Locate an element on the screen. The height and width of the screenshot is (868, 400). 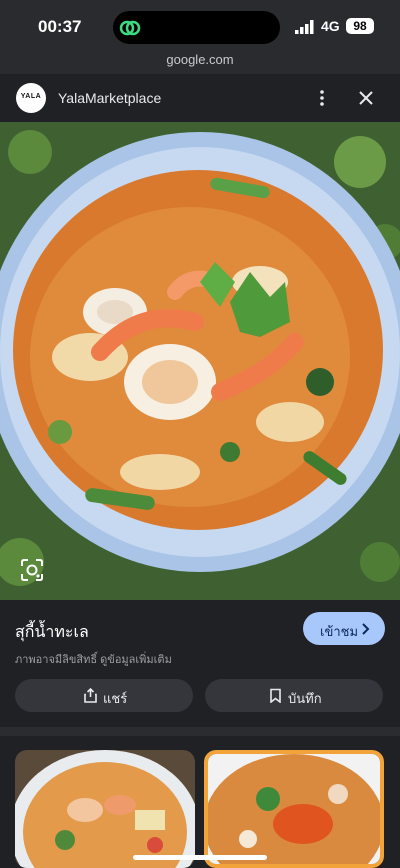
chevron-right-icon is located at coordinates (366, 629).